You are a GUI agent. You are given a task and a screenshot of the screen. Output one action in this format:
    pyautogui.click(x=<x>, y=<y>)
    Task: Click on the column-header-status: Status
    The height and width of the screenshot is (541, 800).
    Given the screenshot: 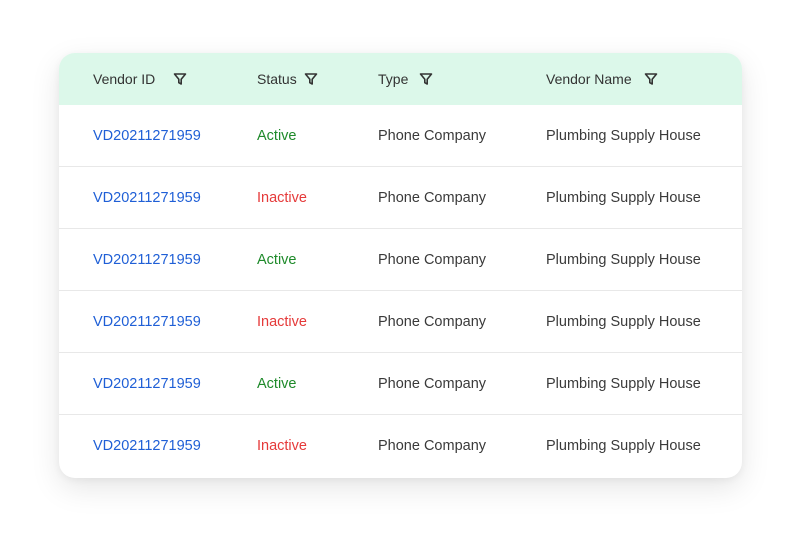 What is the action you would take?
    pyautogui.click(x=287, y=79)
    